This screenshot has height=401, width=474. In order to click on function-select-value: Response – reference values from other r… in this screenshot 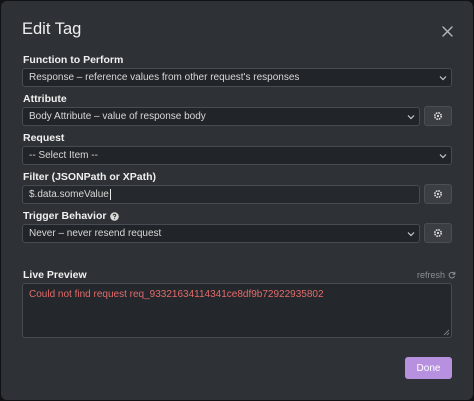, I will do `click(164, 77)`.